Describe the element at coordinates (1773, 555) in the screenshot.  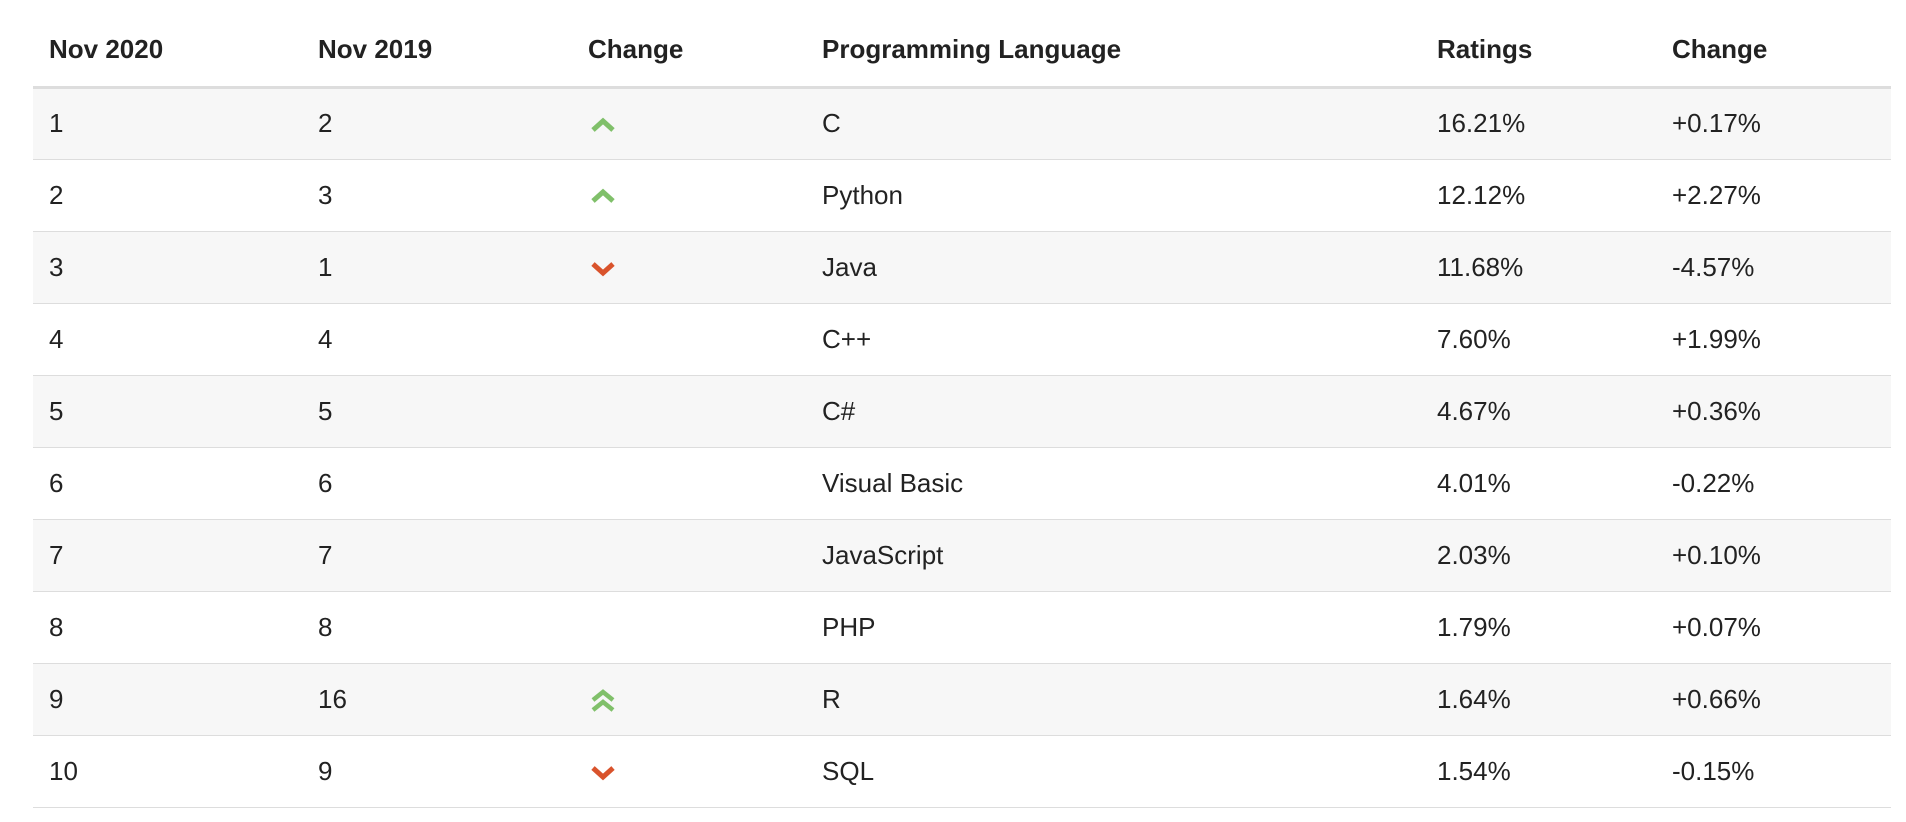
I see `cell-rating-change: +0.10%` at that location.